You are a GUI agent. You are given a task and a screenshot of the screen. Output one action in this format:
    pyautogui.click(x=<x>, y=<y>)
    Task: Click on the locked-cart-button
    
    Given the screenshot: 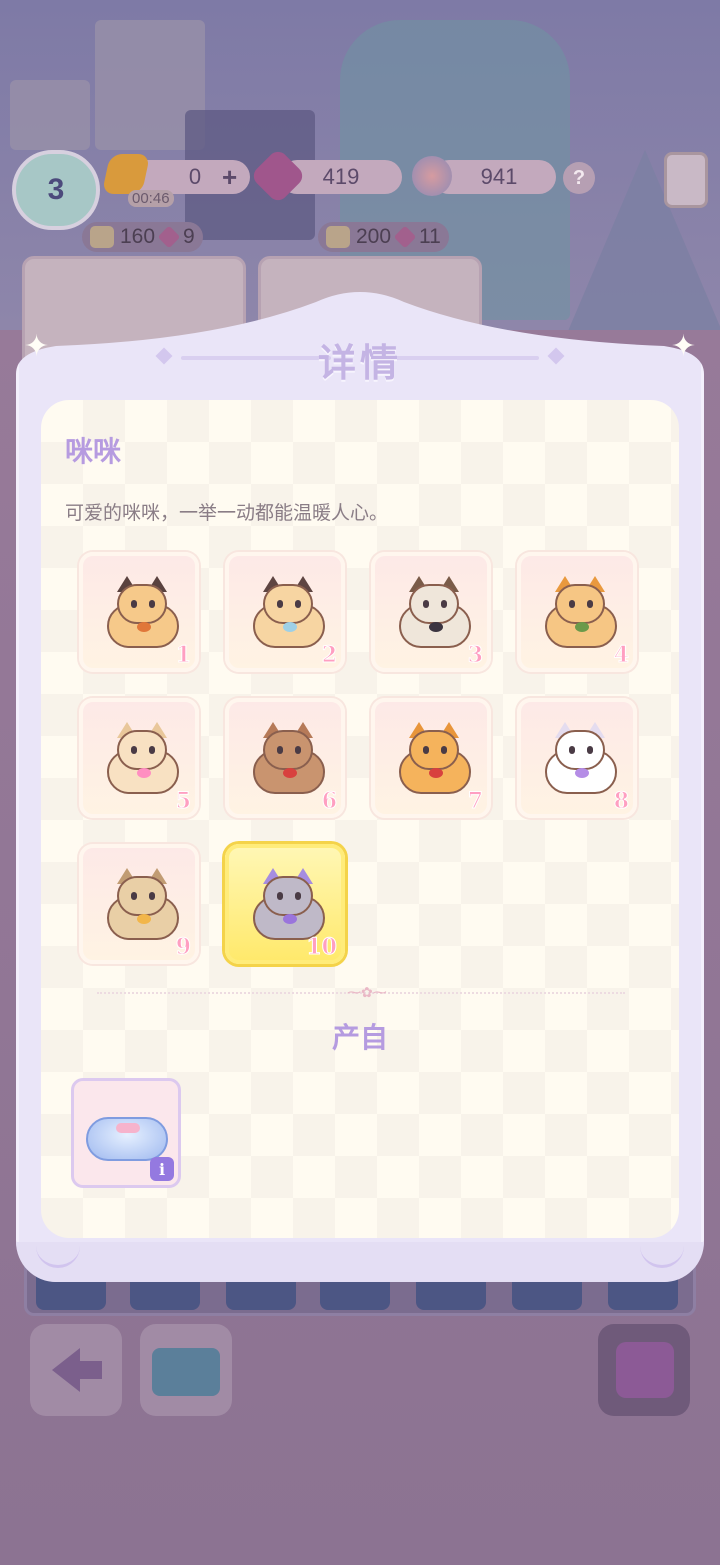 What is the action you would take?
    pyautogui.click(x=644, y=1370)
    